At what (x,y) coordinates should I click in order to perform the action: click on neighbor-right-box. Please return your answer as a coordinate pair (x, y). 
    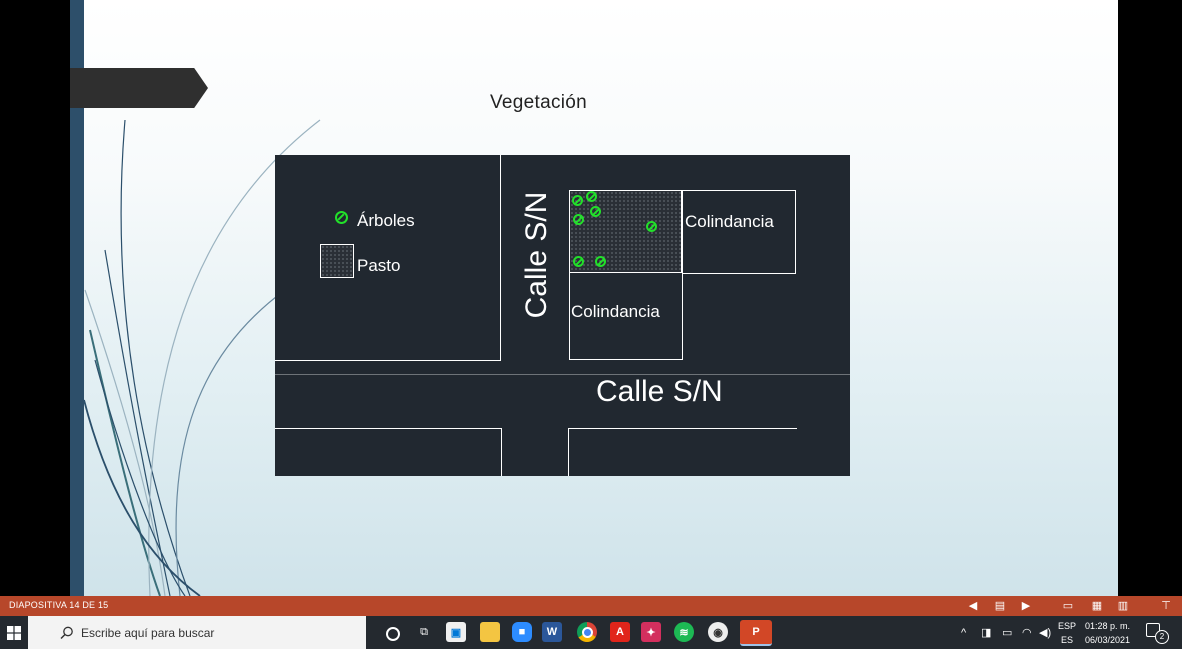
    Looking at the image, I should click on (739, 232).